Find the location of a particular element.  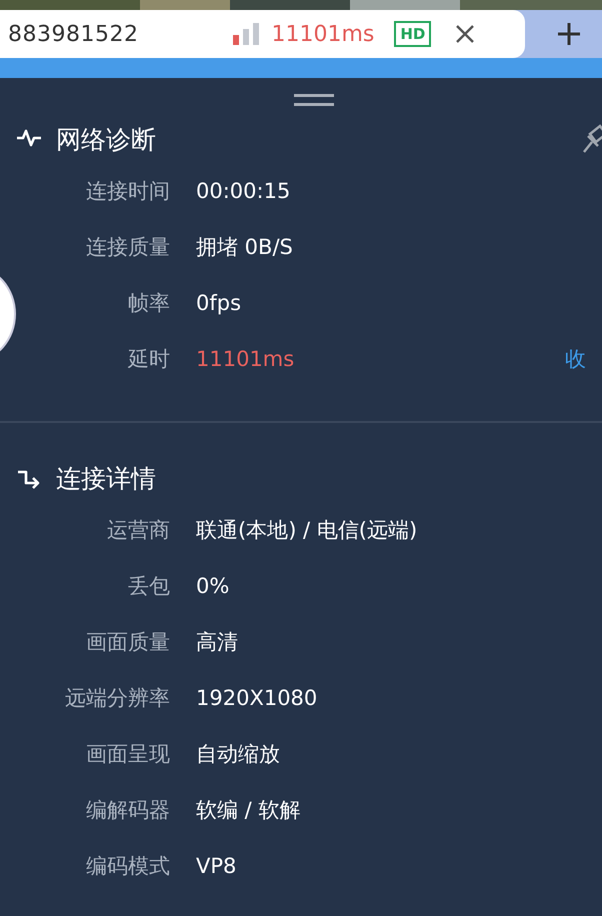

field-value: 高清 is located at coordinates (217, 642).